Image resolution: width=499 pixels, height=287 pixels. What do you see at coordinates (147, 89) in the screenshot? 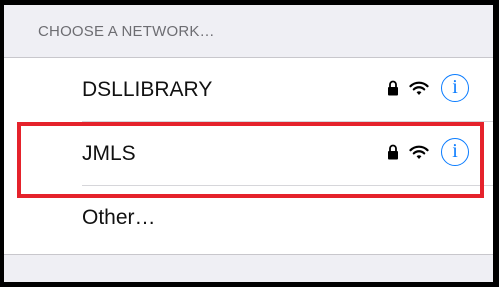
I see `network-name: DSLLIBRARY` at bounding box center [147, 89].